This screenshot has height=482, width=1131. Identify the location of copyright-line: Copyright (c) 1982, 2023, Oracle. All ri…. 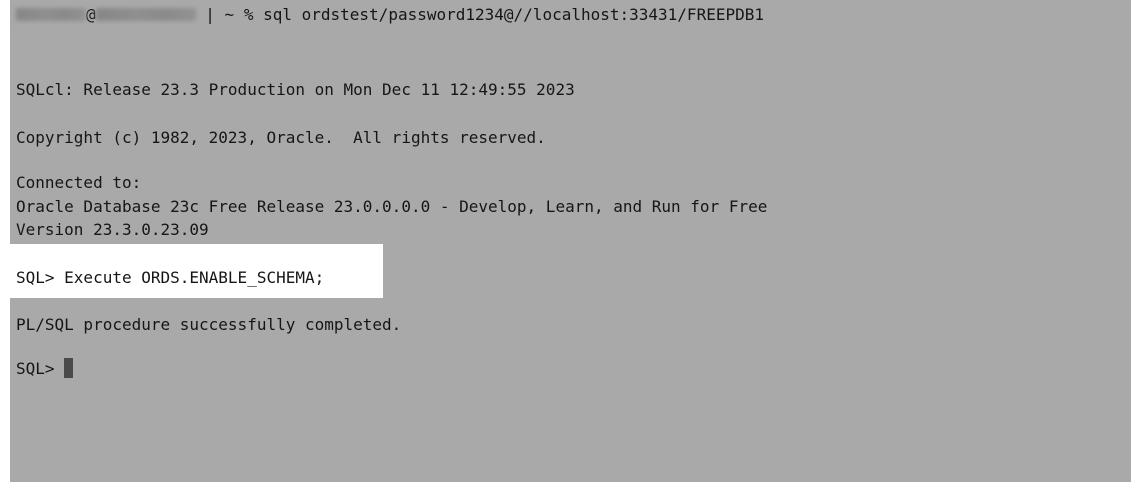
(281, 137).